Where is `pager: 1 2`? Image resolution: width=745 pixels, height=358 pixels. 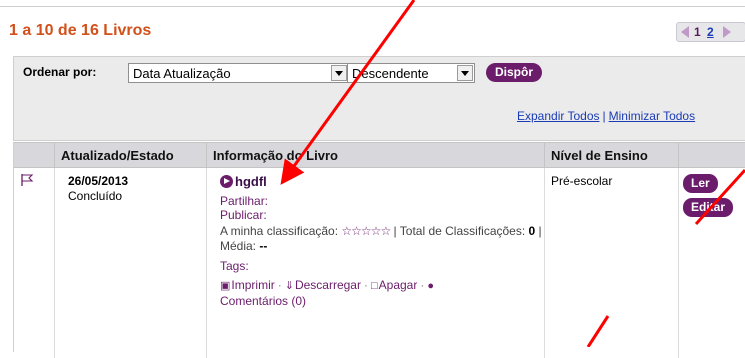
pager: 1 2 is located at coordinates (710, 32).